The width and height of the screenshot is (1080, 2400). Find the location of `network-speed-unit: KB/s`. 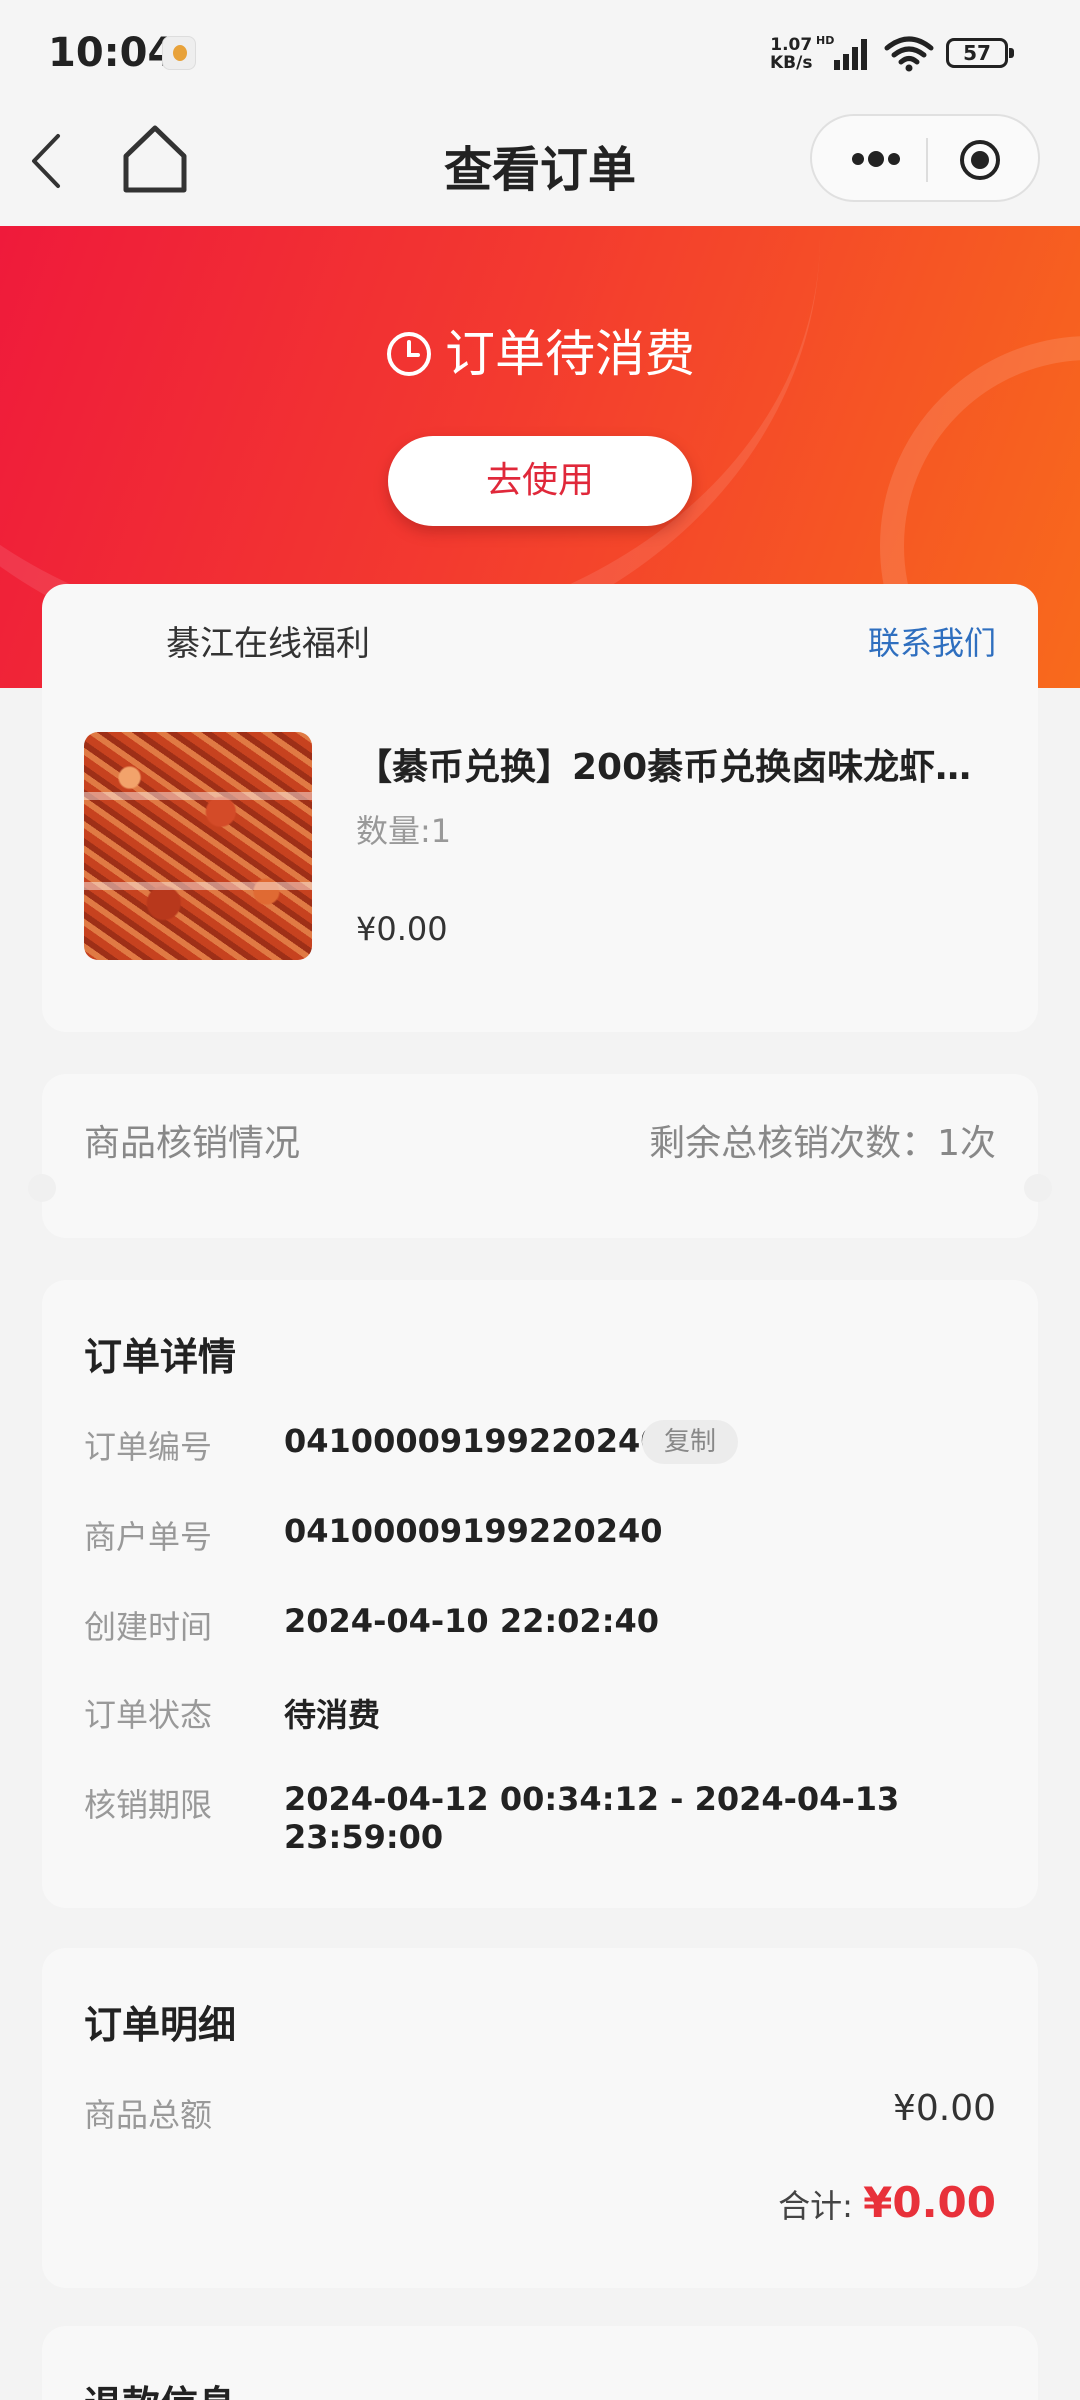

network-speed-unit: KB/s is located at coordinates (791, 63).